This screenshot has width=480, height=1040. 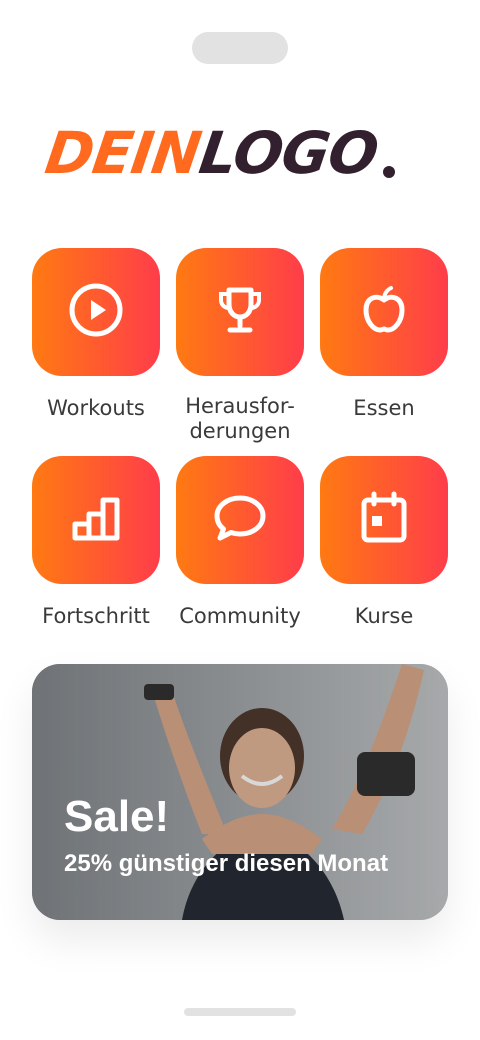 What do you see at coordinates (226, 863) in the screenshot?
I see `banner-subtitle: 25% günstiger diesen Monat` at bounding box center [226, 863].